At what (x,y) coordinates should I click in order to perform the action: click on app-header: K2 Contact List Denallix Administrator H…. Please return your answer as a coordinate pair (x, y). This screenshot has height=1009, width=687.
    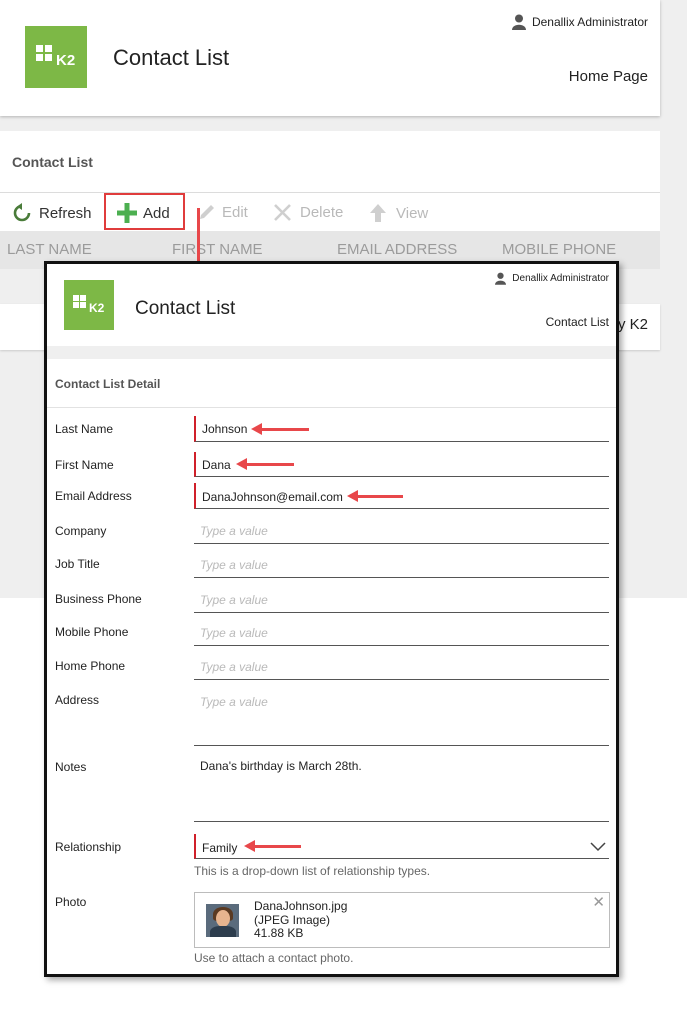
    Looking at the image, I should click on (330, 58).